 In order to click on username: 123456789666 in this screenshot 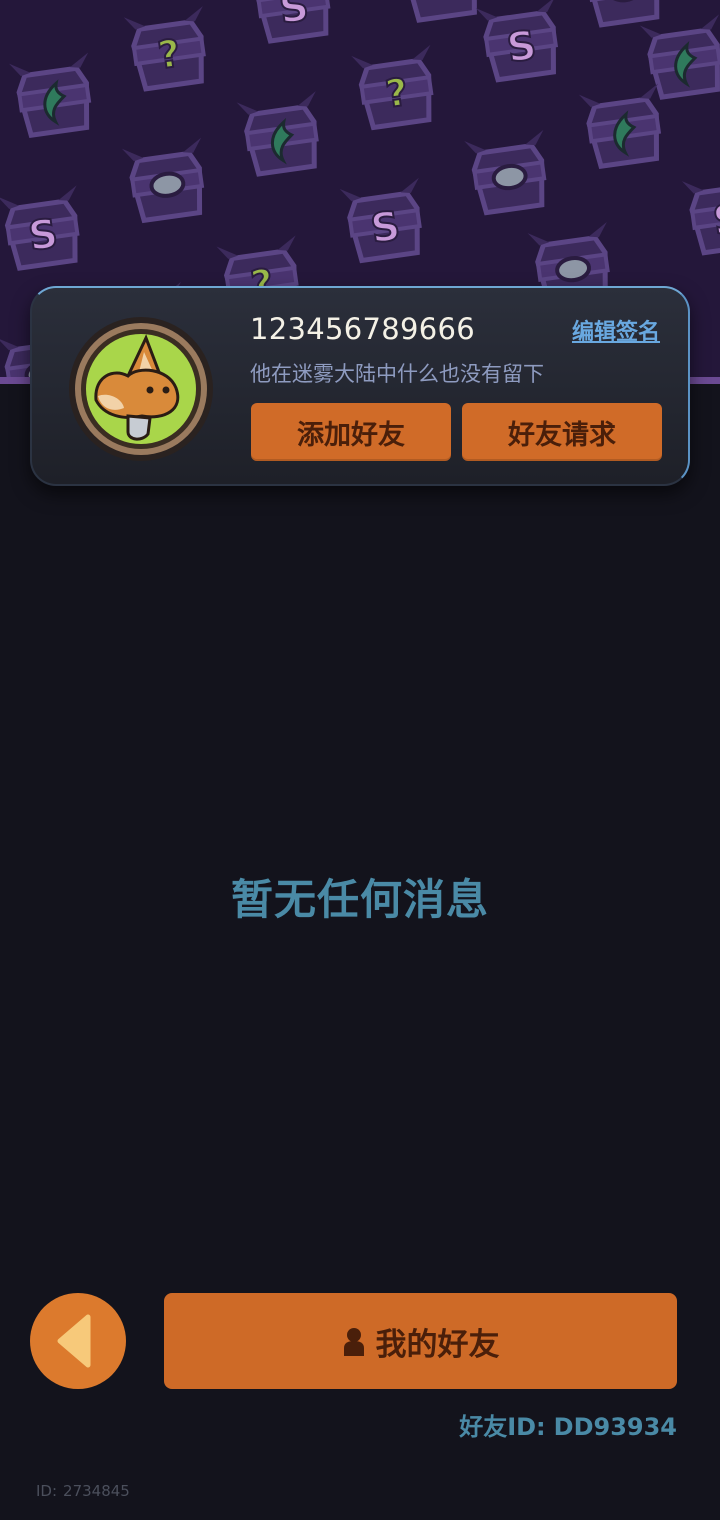, I will do `click(363, 329)`.